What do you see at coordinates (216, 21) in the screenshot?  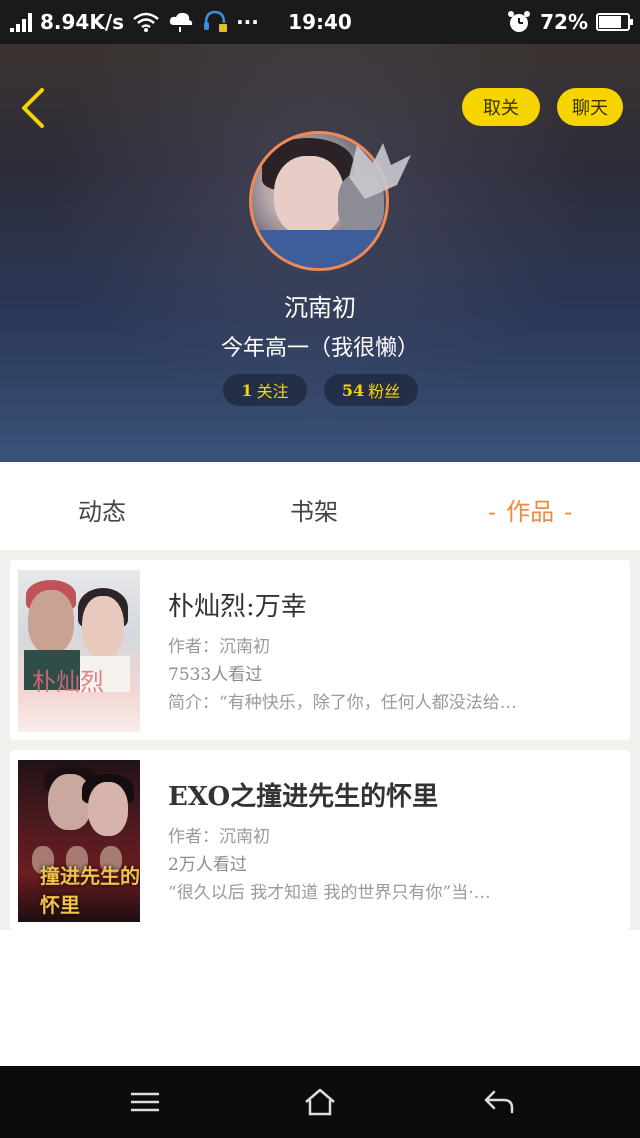 I see `headset-icon` at bounding box center [216, 21].